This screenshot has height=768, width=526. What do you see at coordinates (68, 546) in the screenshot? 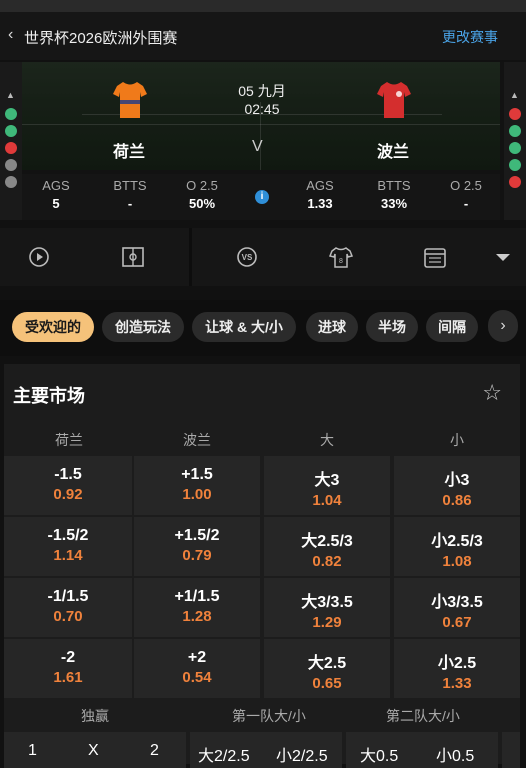
I see `home-handicap-cell: -1.5/2 1.14` at bounding box center [68, 546].